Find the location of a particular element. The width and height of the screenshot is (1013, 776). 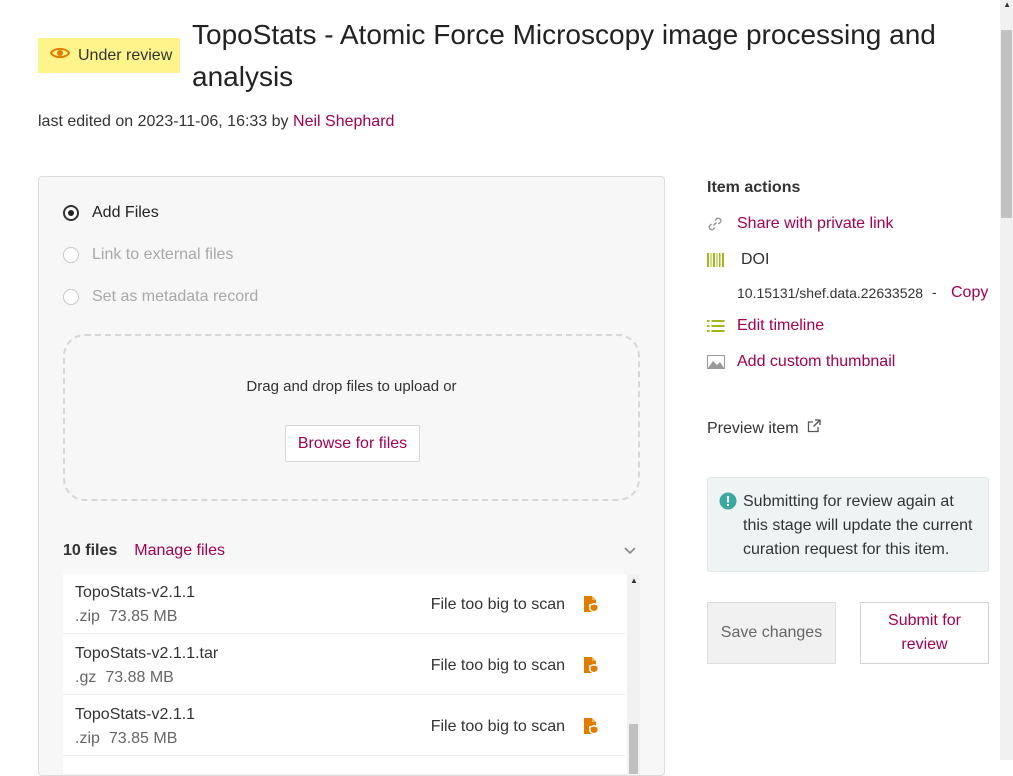

edit-timeline-link: Edit timeline is located at coordinates (780, 326).